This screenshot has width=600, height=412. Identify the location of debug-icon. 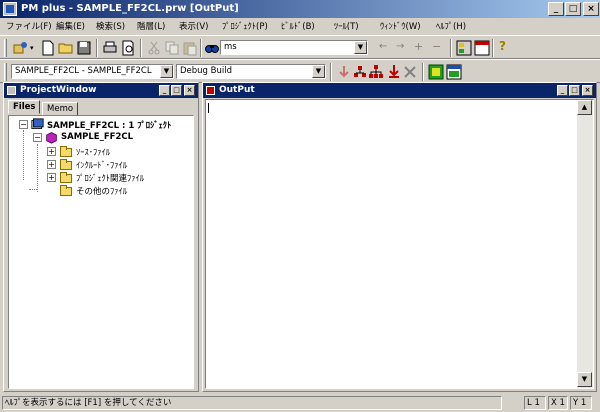
(436, 72).